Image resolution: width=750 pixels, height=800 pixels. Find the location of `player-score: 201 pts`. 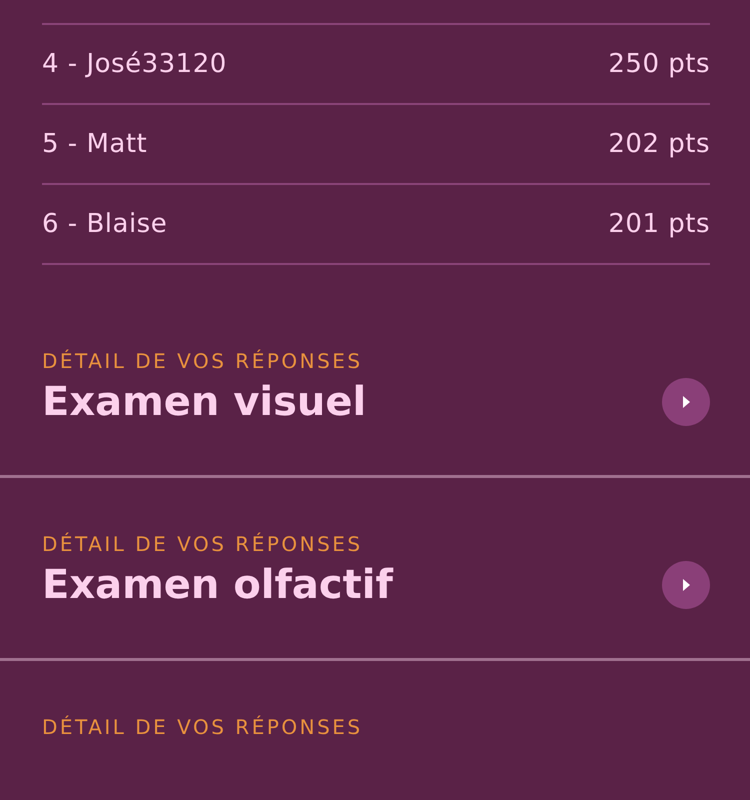

player-score: 201 pts is located at coordinates (659, 224).